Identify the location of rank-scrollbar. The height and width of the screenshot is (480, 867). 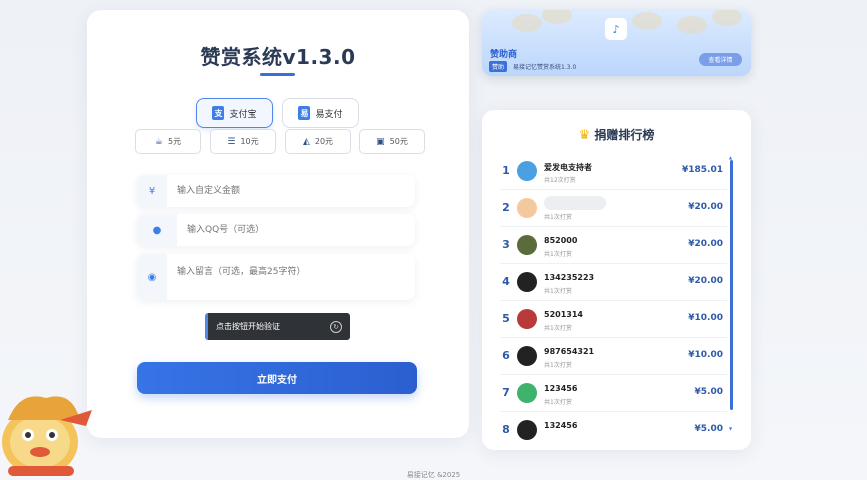
(731, 285).